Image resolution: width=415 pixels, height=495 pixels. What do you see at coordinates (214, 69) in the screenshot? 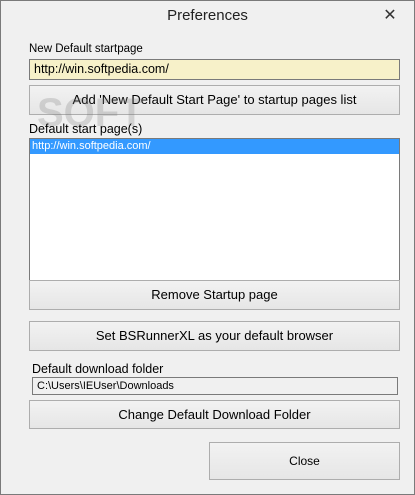
I see `new-startpage-input: http://win.softpedia.com/` at bounding box center [214, 69].